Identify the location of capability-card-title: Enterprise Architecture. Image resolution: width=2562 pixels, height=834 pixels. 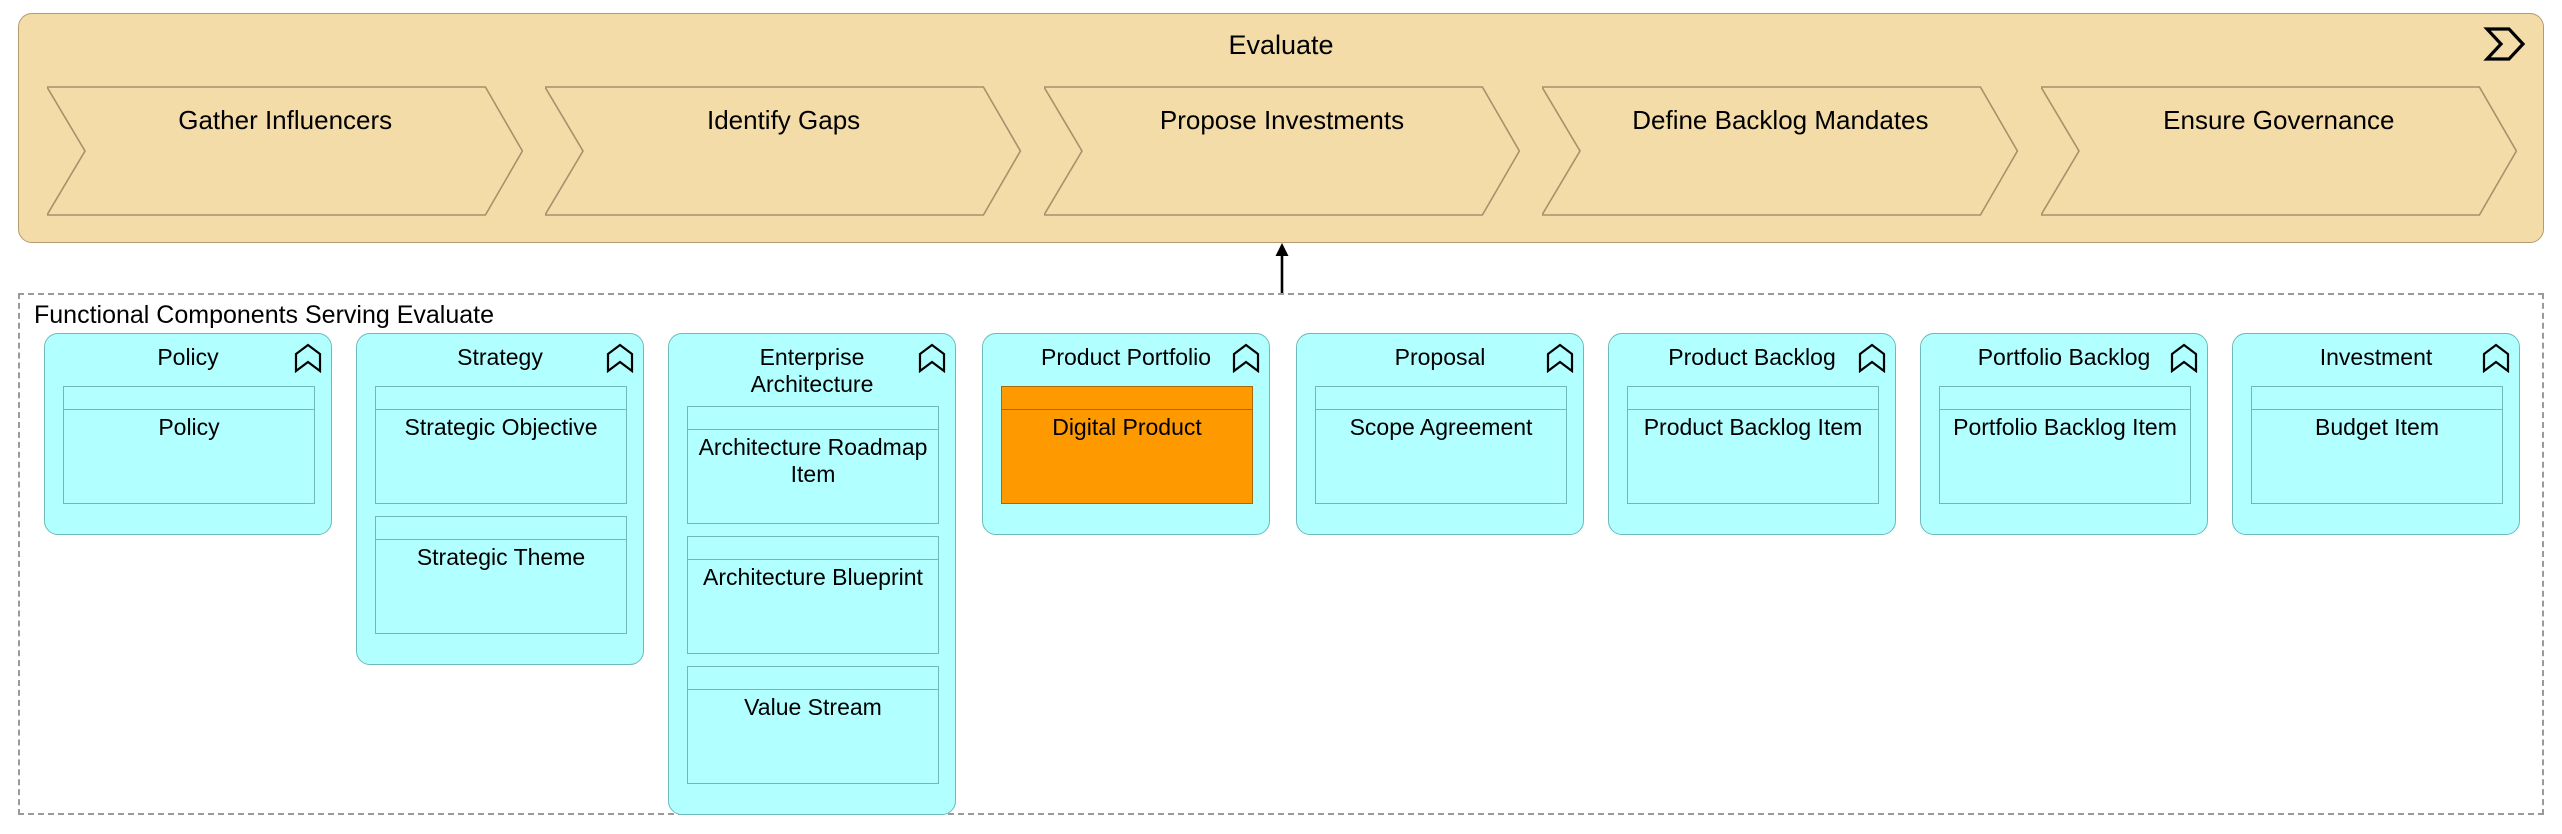
(812, 370).